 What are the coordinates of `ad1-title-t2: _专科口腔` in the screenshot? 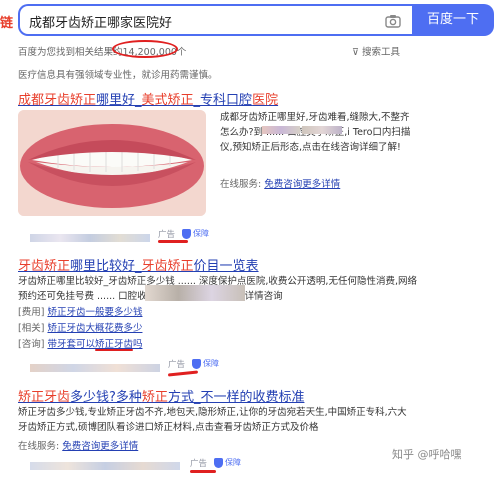 It's located at (223, 100).